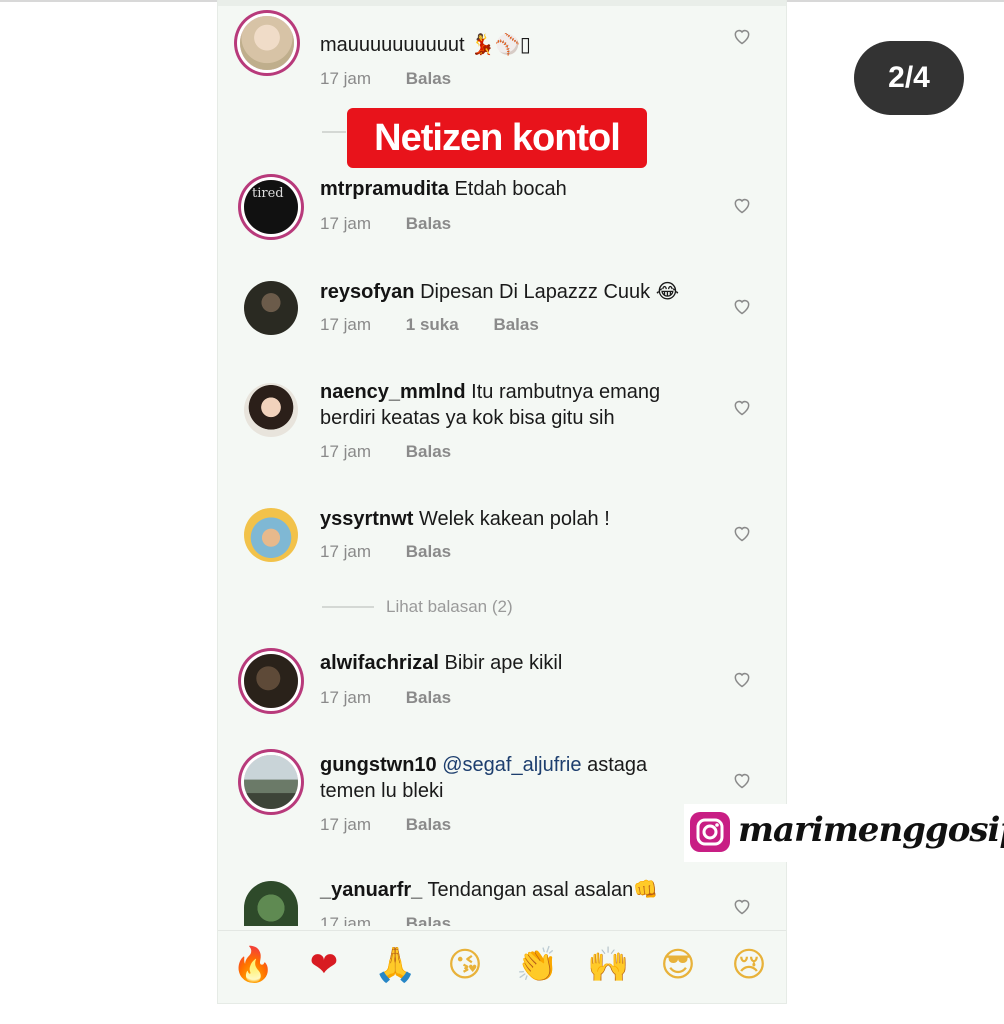 This screenshot has height=1024, width=1004. I want to click on comment-username: yssyrtnwt, so click(366, 519).